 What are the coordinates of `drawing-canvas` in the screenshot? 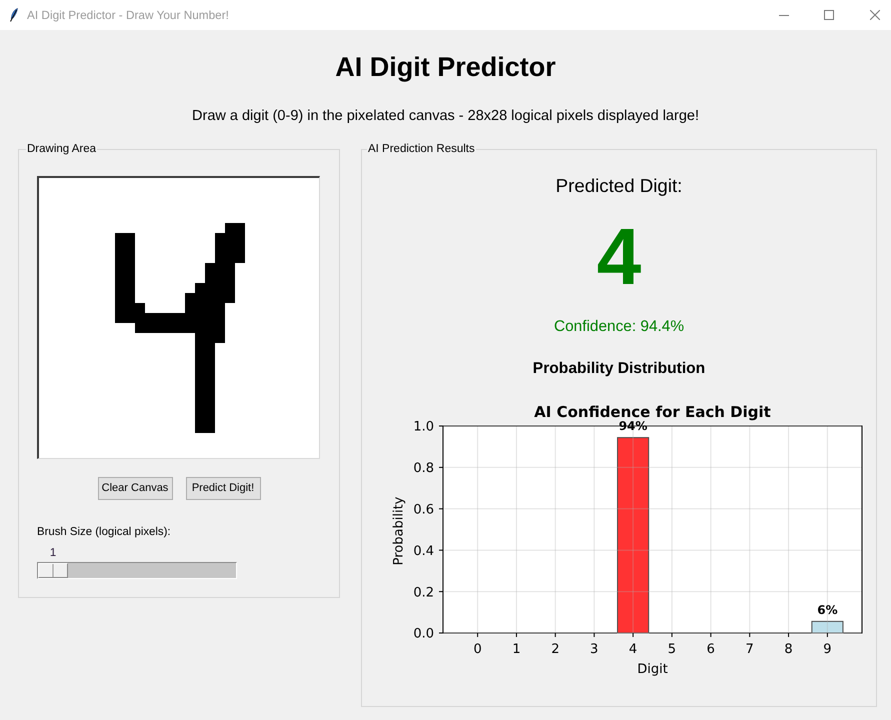 It's located at (178, 317).